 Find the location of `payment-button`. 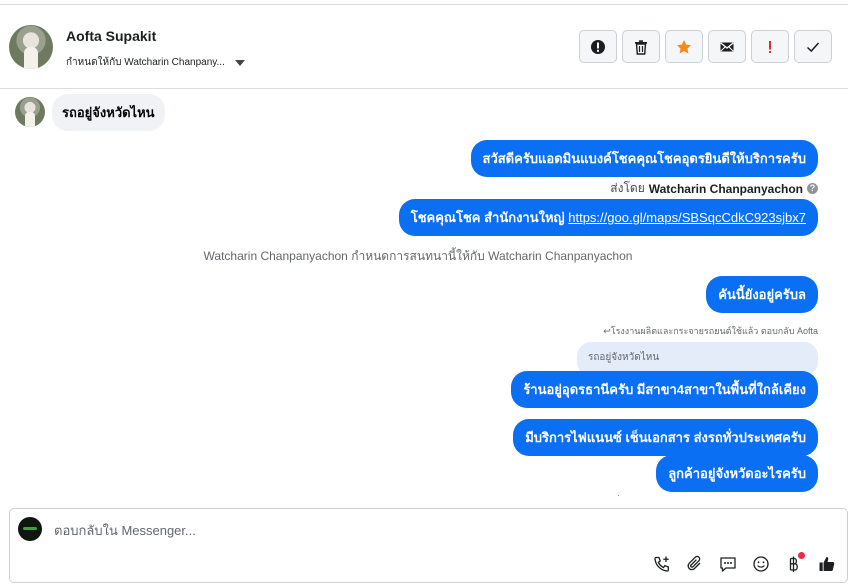

payment-button is located at coordinates (794, 563).